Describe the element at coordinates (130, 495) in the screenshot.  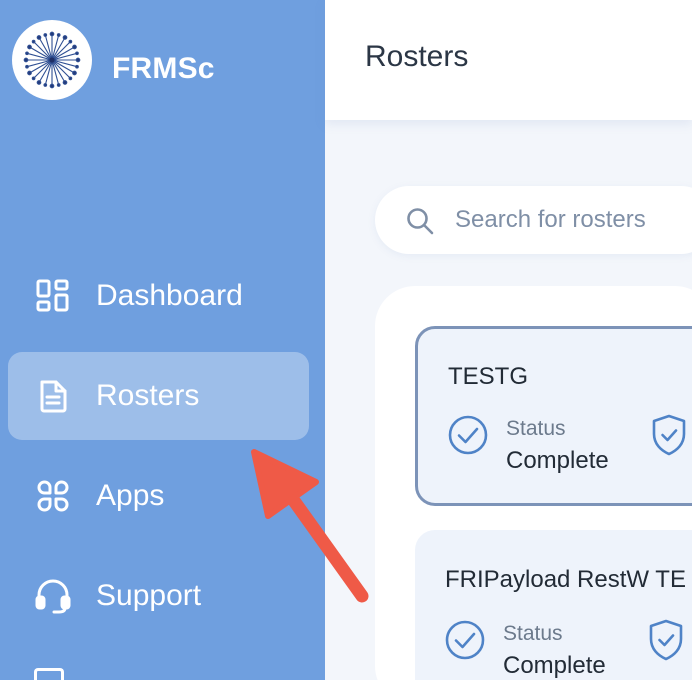
I see `sidebar-item-label: Apps` at that location.